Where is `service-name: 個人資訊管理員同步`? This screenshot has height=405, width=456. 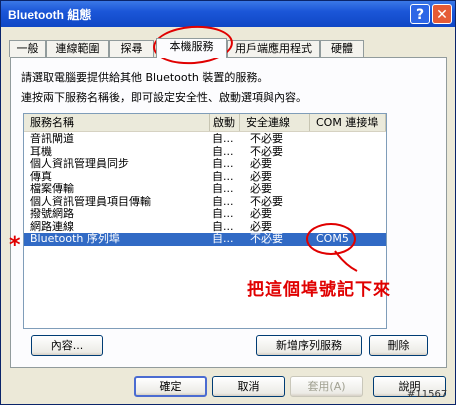
service-name: 個人資訊管理員同步 is located at coordinates (79, 164).